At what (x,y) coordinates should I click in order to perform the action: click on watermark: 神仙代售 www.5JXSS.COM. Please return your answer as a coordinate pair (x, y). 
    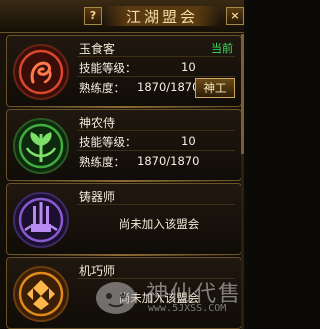
    Looking at the image, I should click on (169, 298).